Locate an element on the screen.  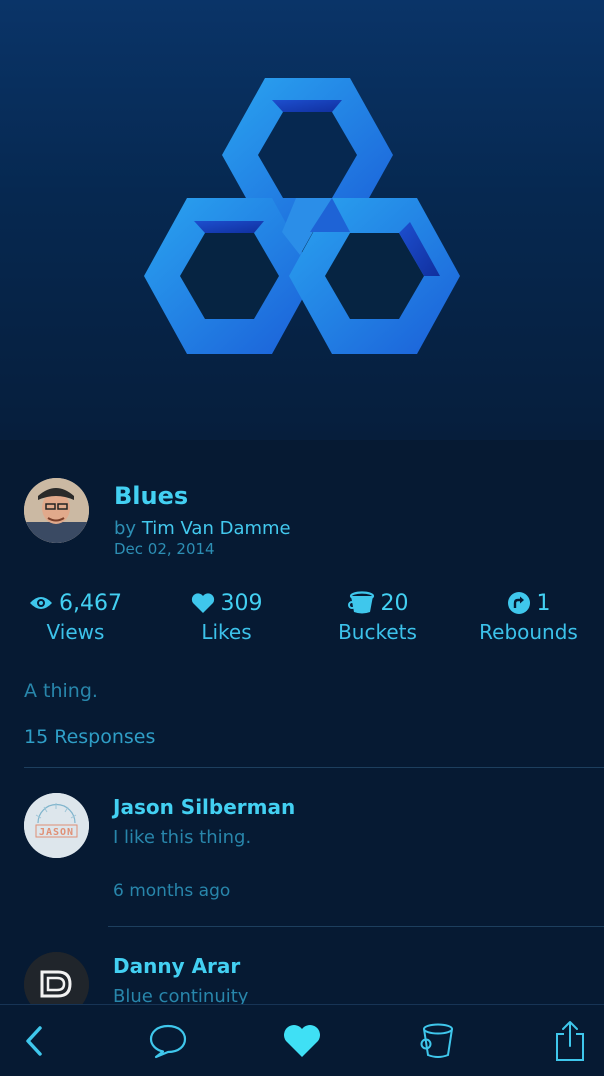
author-name-link: Tim Van Damme is located at coordinates (216, 528).